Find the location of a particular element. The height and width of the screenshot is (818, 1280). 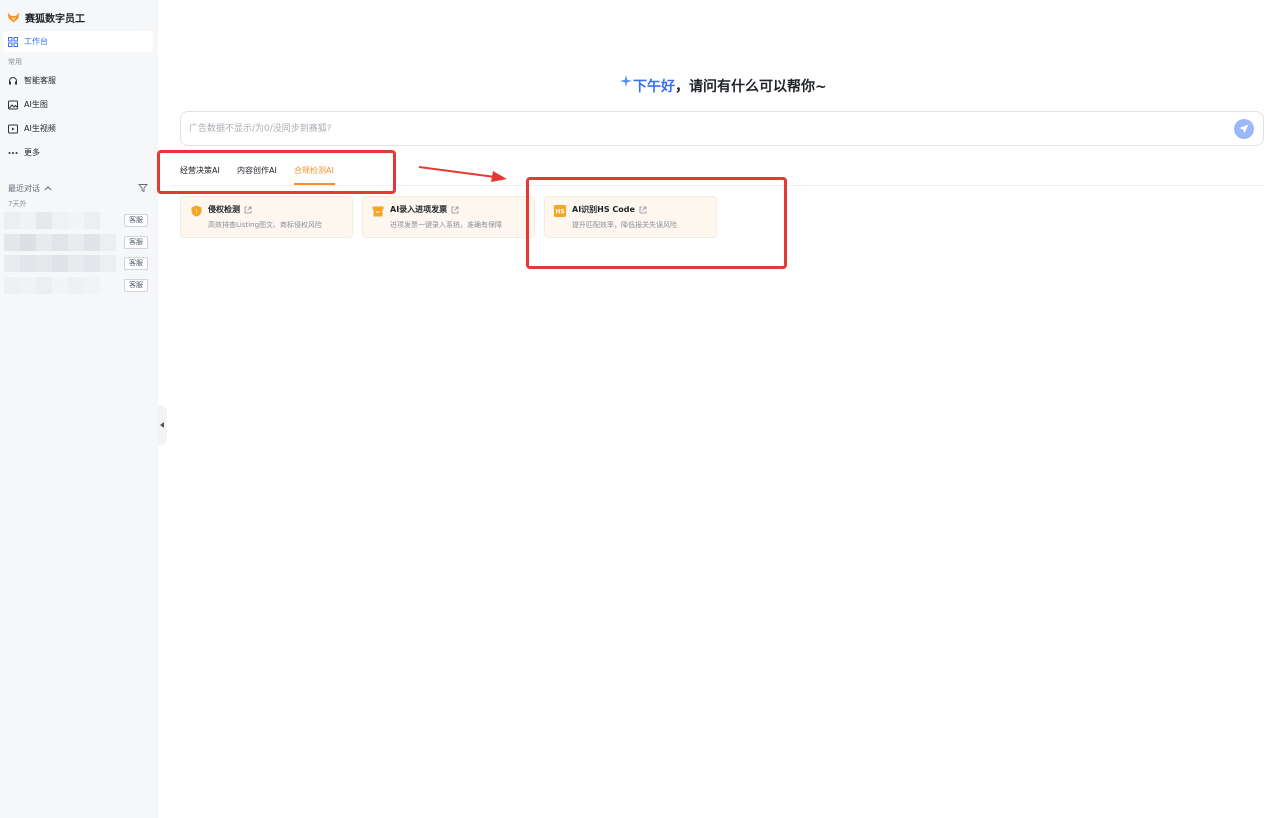

card-title: AI录入进项发票 is located at coordinates (424, 209).